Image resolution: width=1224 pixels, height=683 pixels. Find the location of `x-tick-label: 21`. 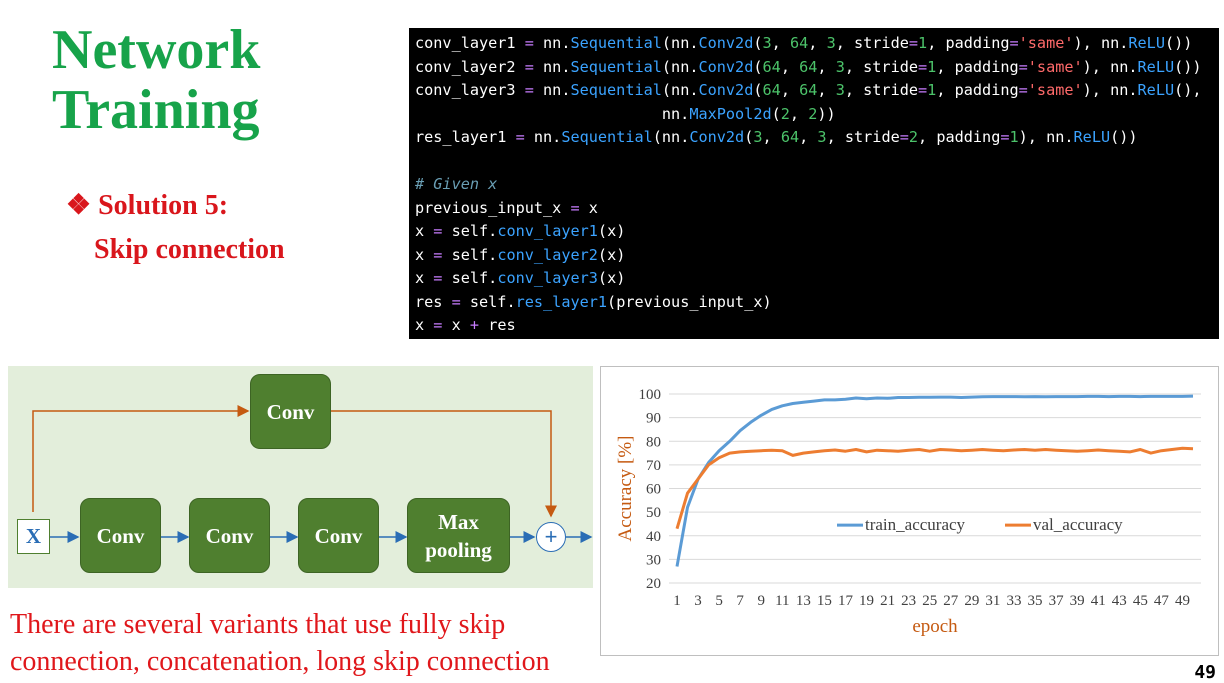

x-tick-label: 21 is located at coordinates (887, 601).